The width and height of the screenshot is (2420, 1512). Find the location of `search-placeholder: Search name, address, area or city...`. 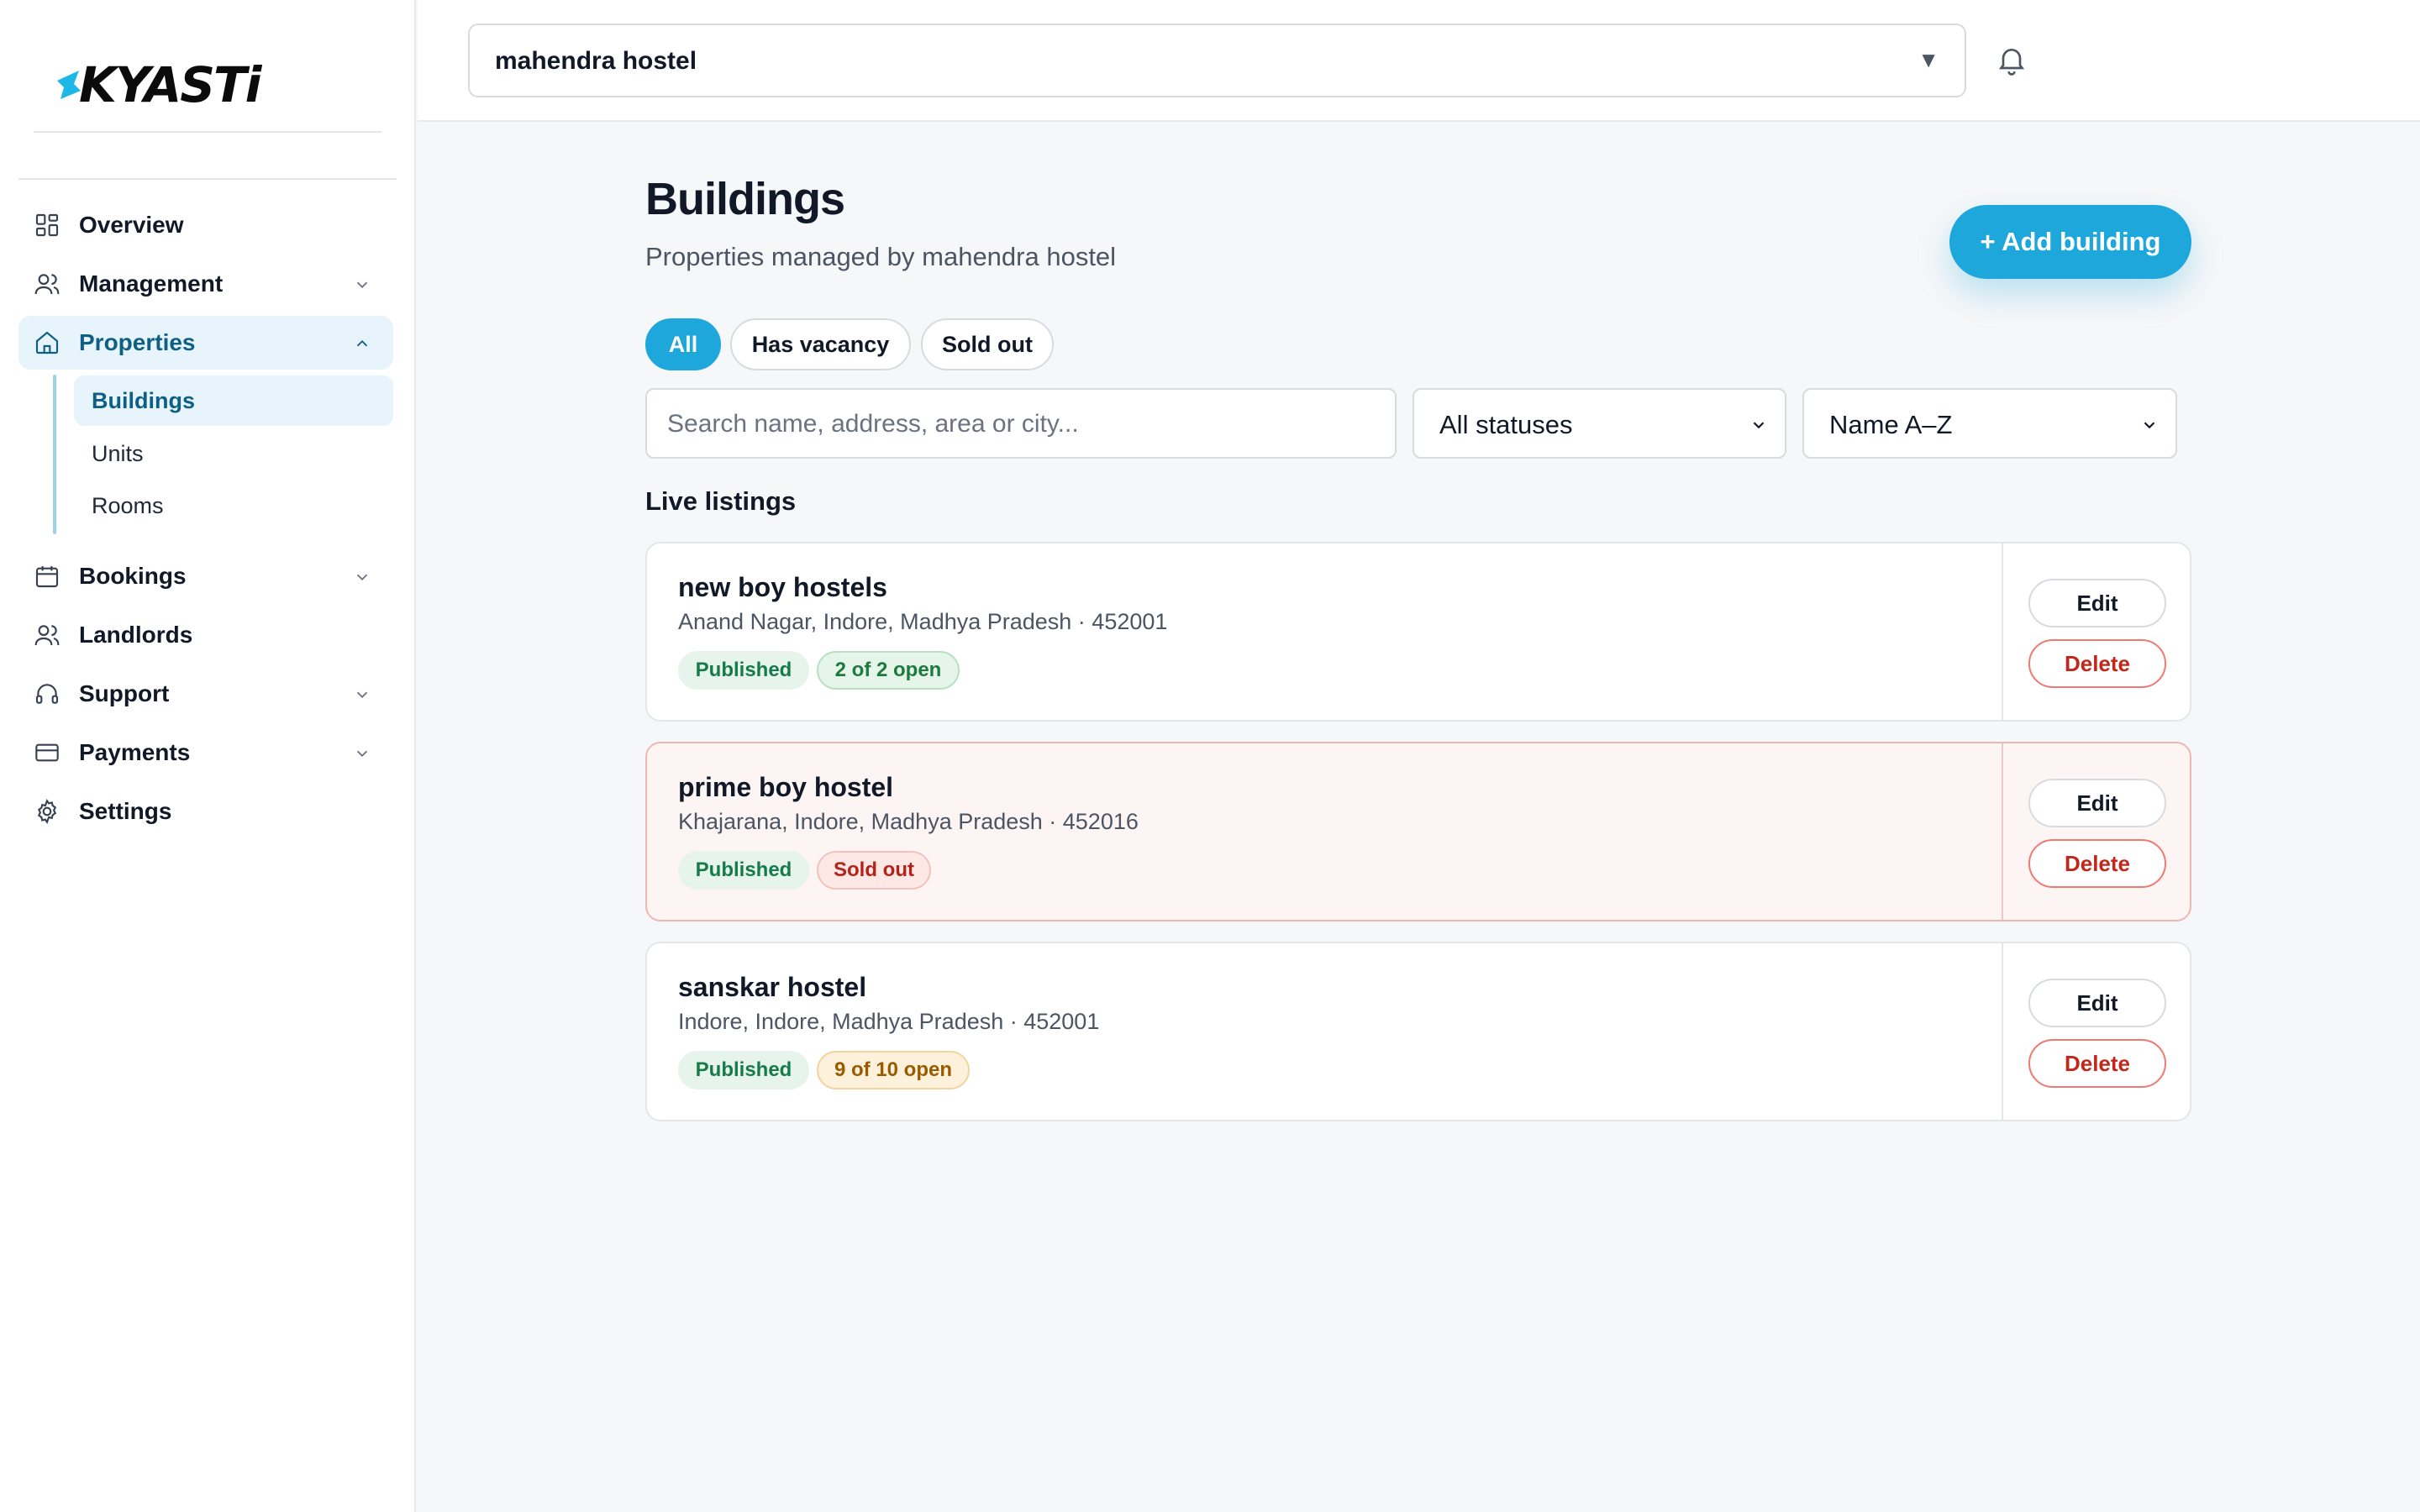

search-placeholder: Search name, address, area or city... is located at coordinates (873, 424).